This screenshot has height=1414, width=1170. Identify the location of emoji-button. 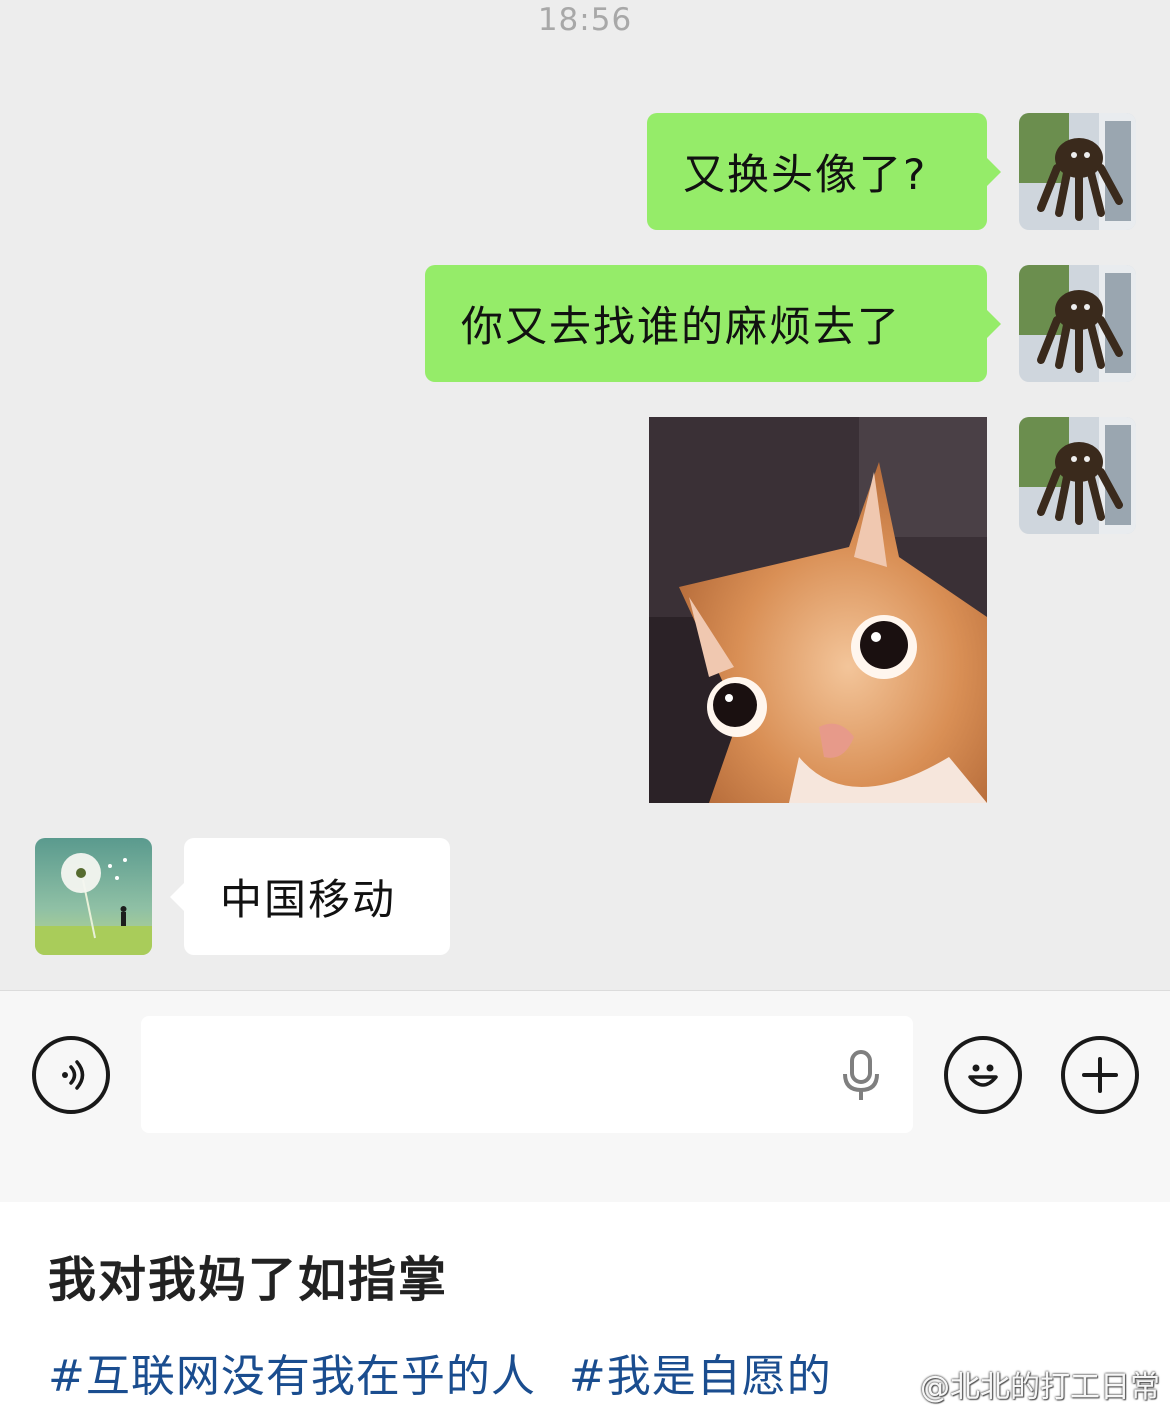
(983, 1075).